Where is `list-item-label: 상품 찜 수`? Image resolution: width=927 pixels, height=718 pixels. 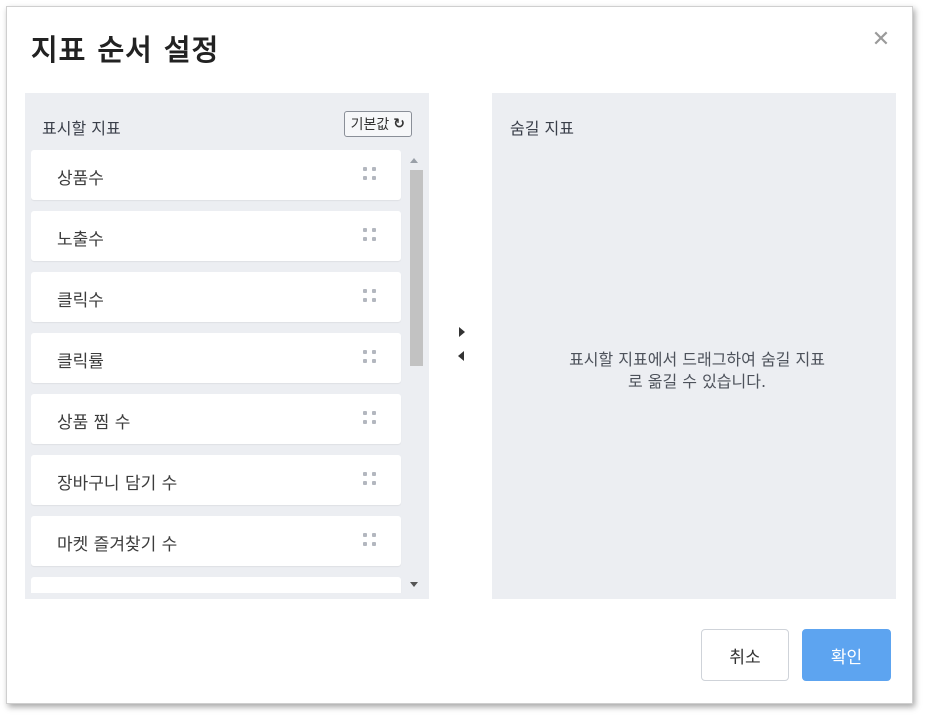 list-item-label: 상품 찜 수 is located at coordinates (94, 423).